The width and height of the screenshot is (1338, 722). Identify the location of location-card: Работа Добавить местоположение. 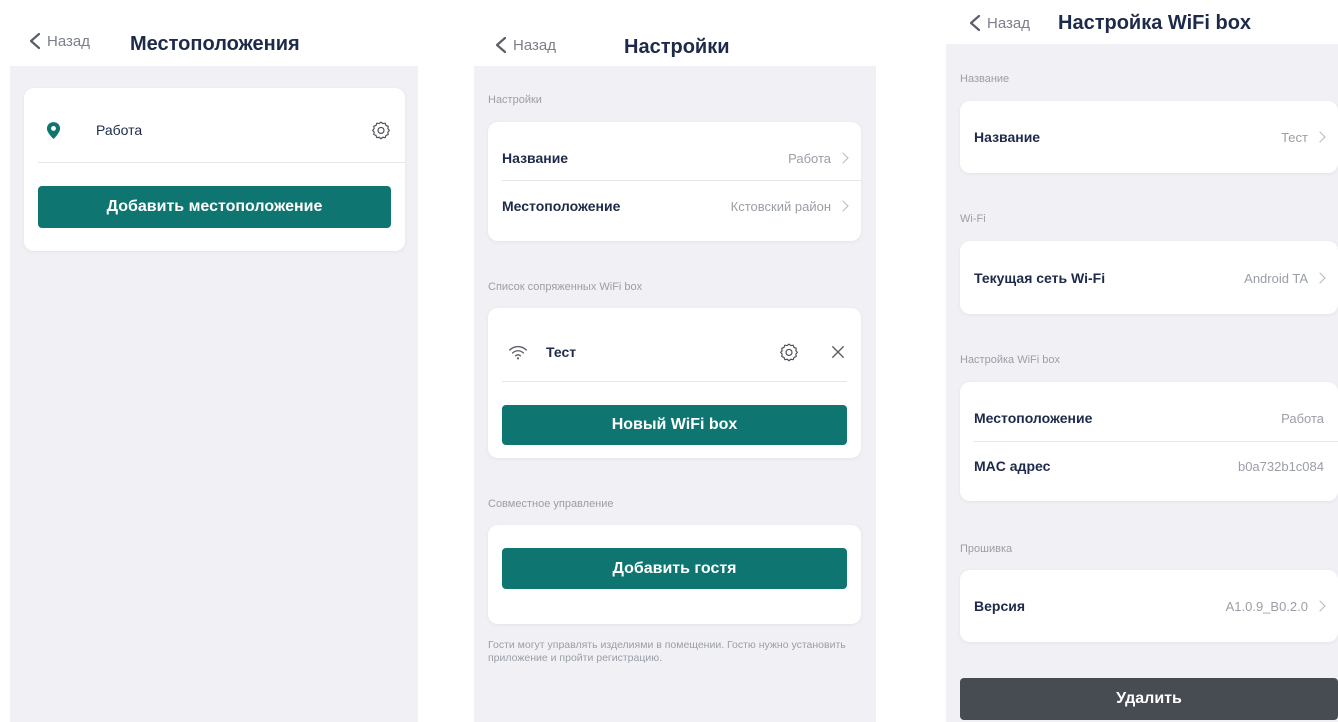
(214, 169).